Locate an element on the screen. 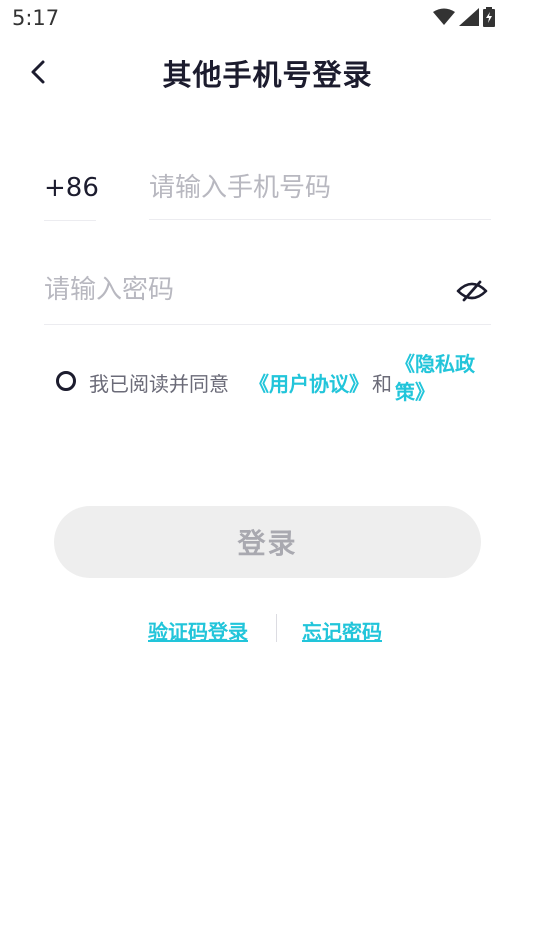 This screenshot has width=535, height=951. status-time: 5:17 is located at coordinates (36, 18).